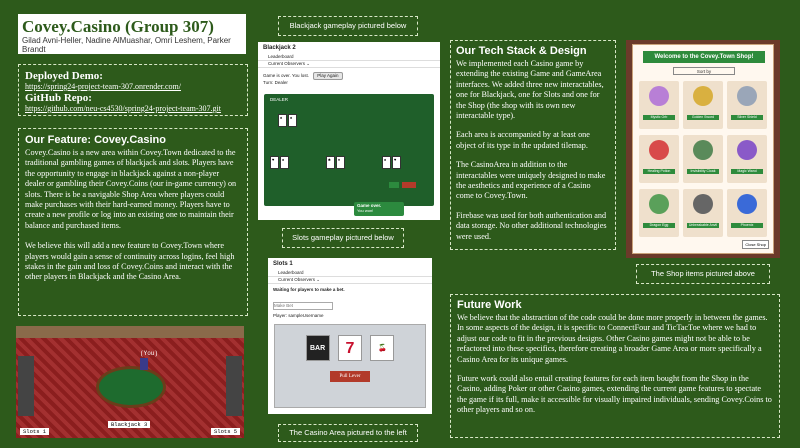 The image size is (800, 448). What do you see at coordinates (95, 140) in the screenshot?
I see `feature-heading: Our Feature: Covey.Casino` at bounding box center [95, 140].